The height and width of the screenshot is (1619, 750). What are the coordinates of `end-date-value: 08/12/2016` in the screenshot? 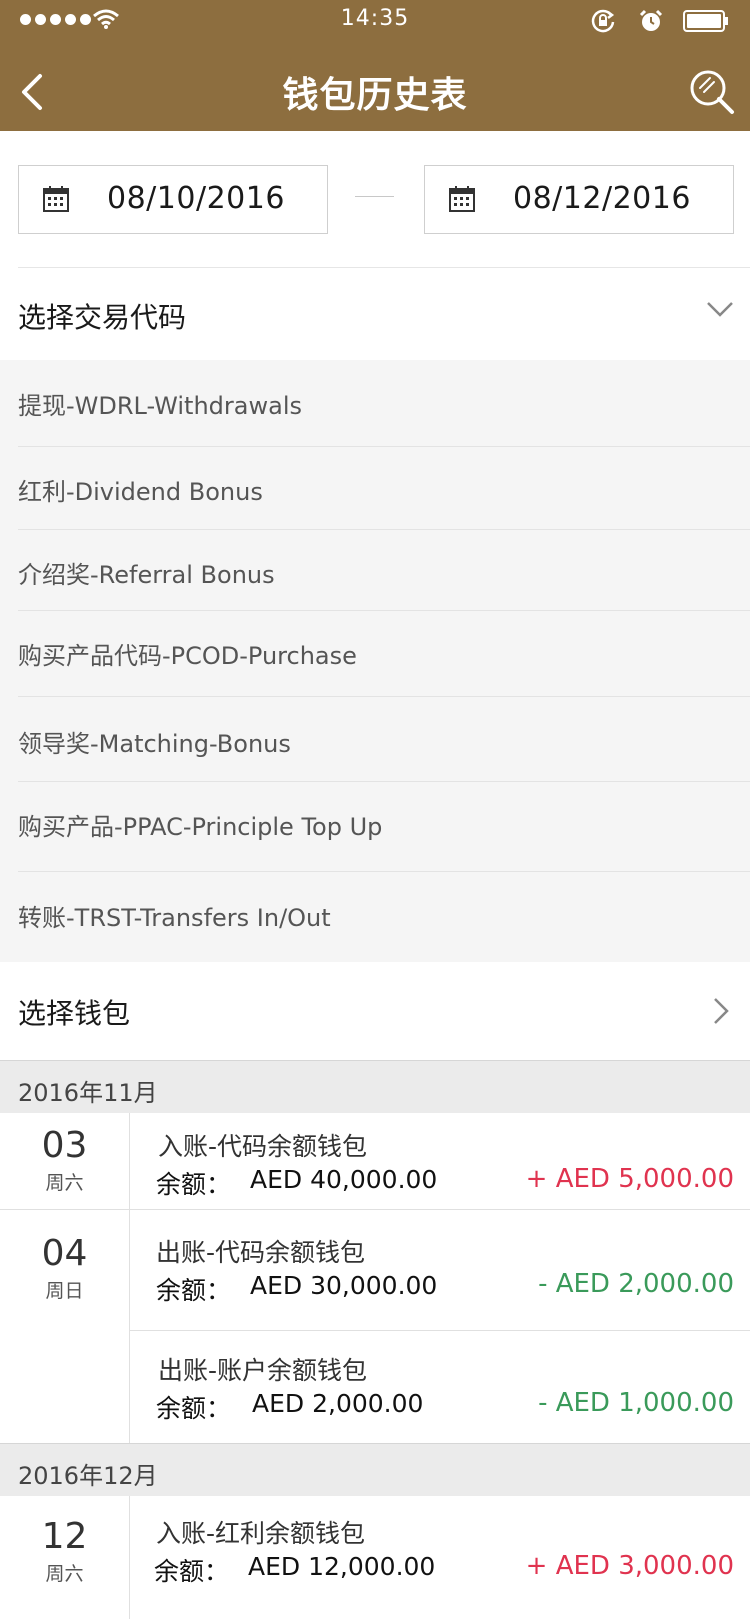 It's located at (602, 198).